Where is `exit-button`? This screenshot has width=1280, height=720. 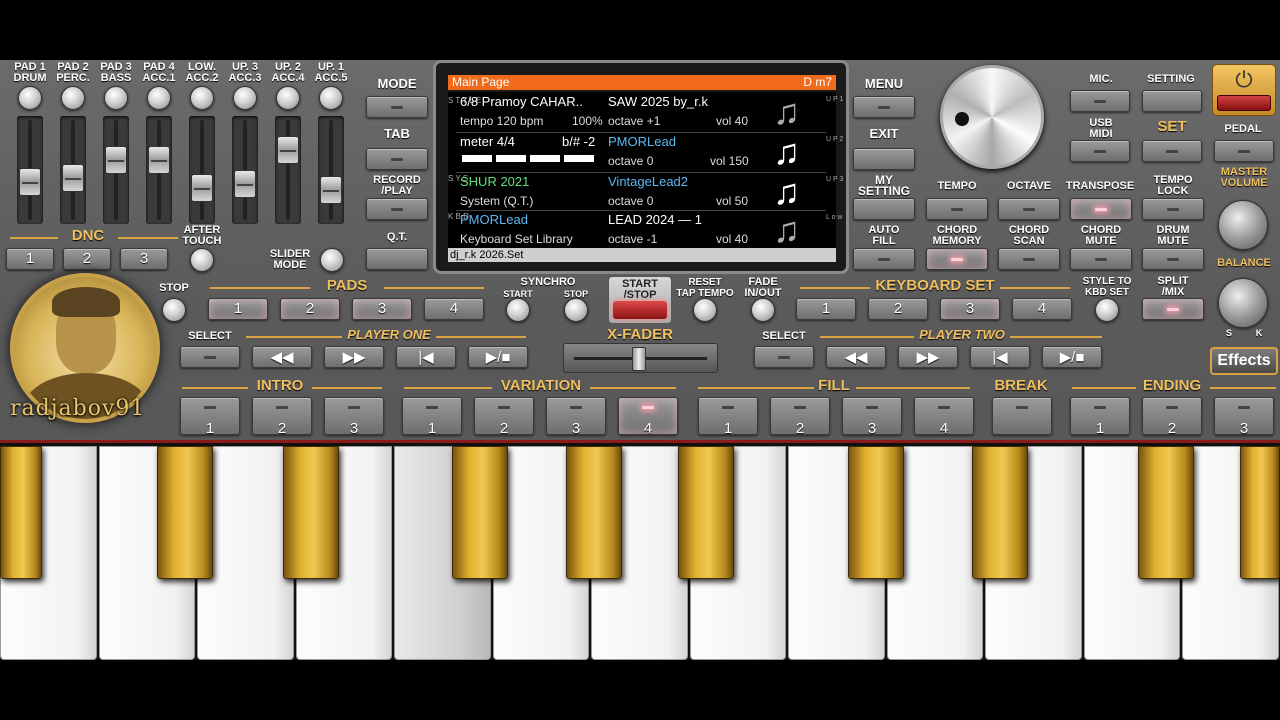 exit-button is located at coordinates (884, 159).